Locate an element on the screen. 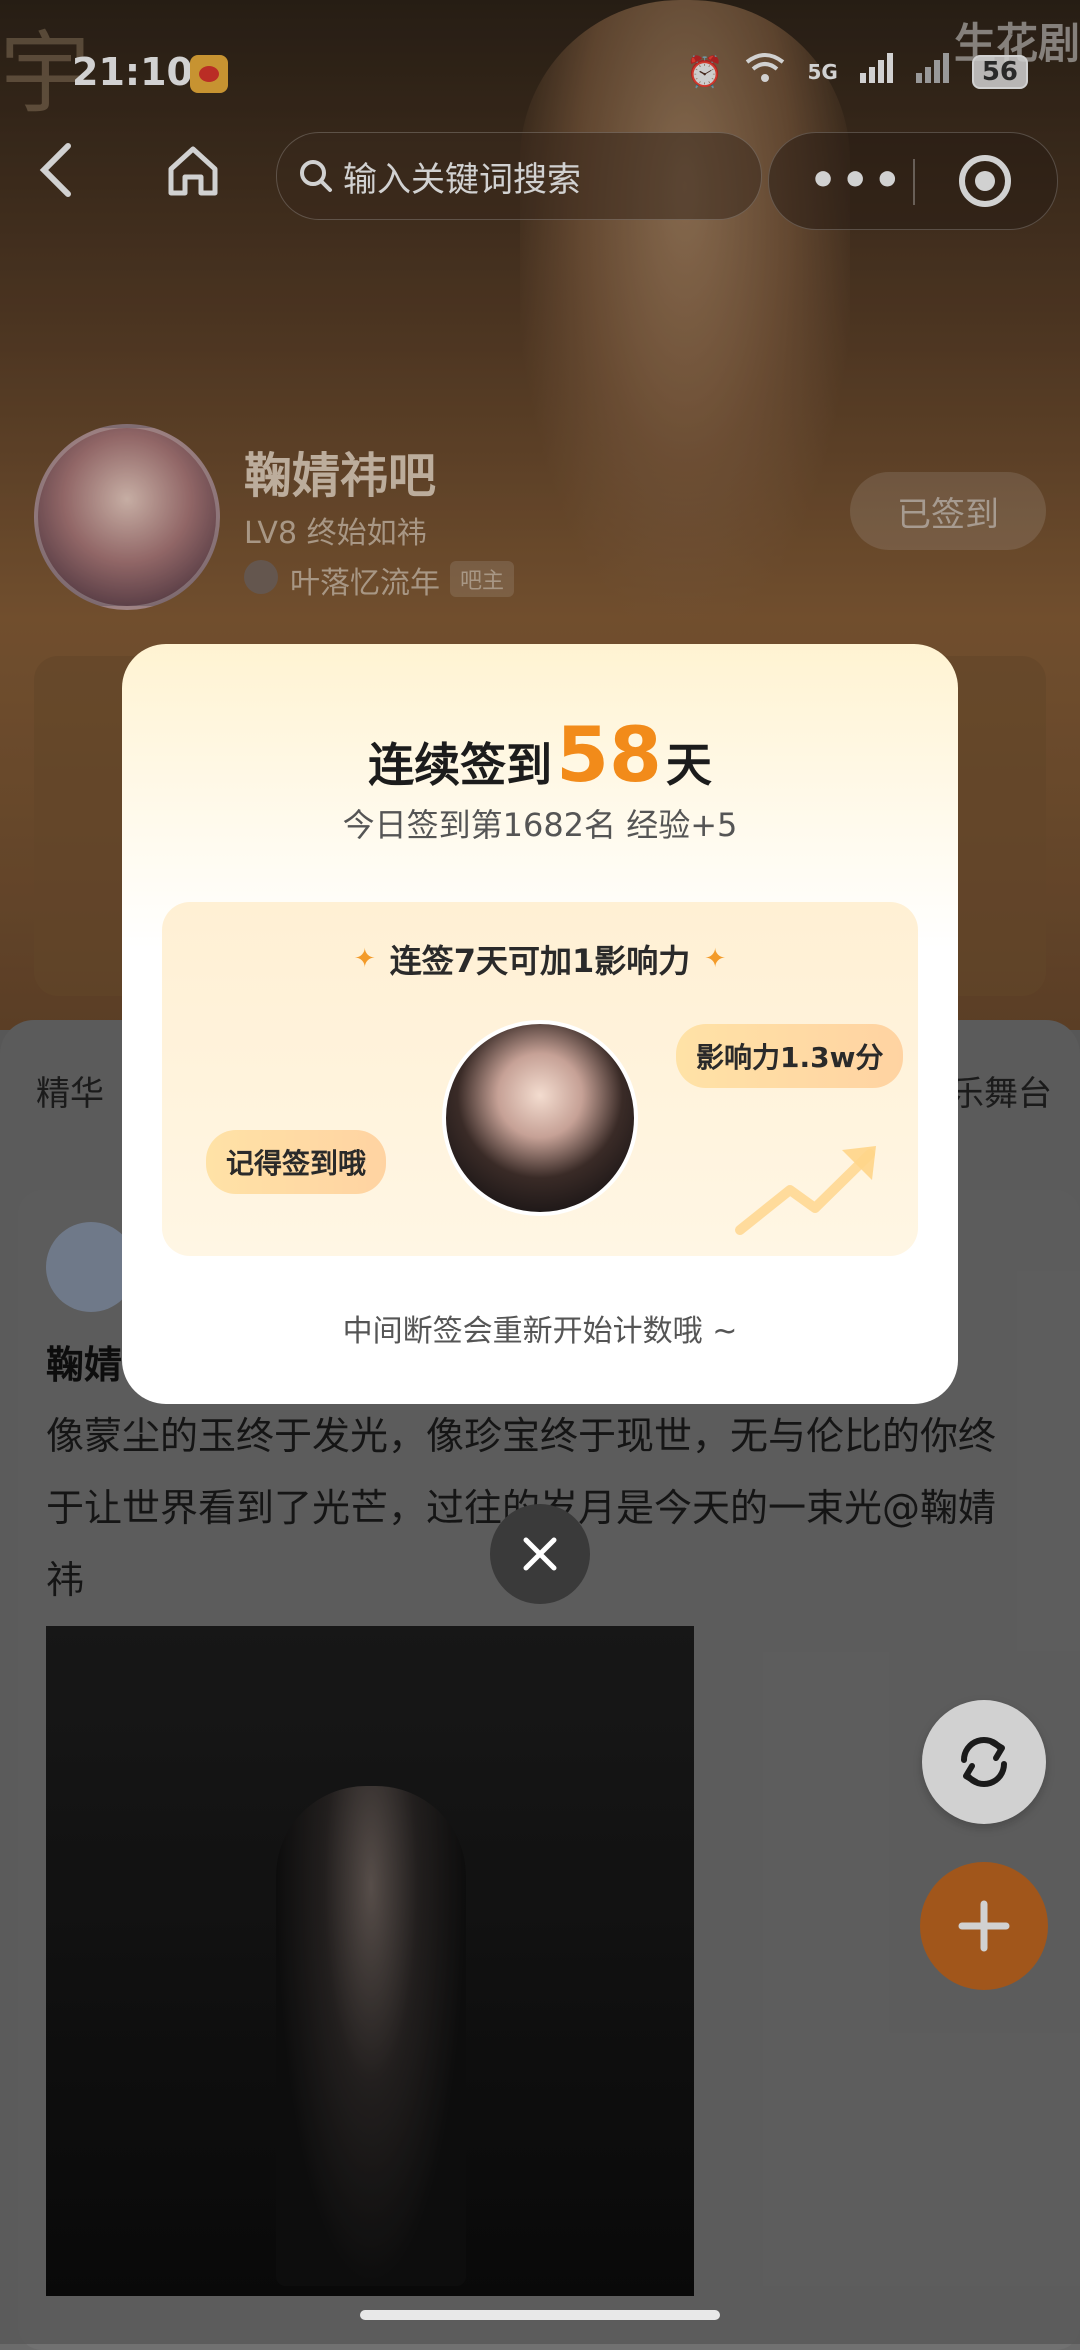 Image resolution: width=1080 pixels, height=2350 pixels. reminder-bubble: 记得签到哦 is located at coordinates (296, 1162).